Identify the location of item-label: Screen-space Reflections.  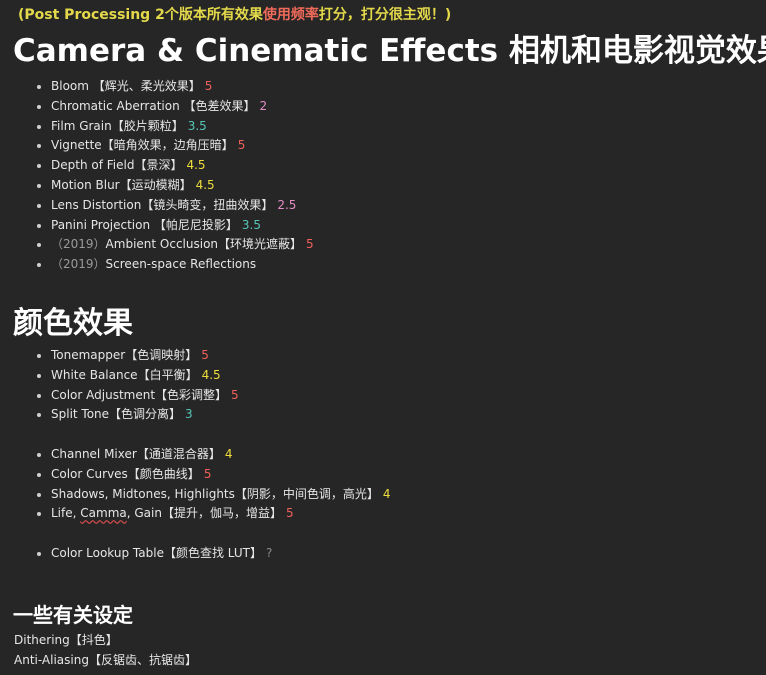
(181, 264).